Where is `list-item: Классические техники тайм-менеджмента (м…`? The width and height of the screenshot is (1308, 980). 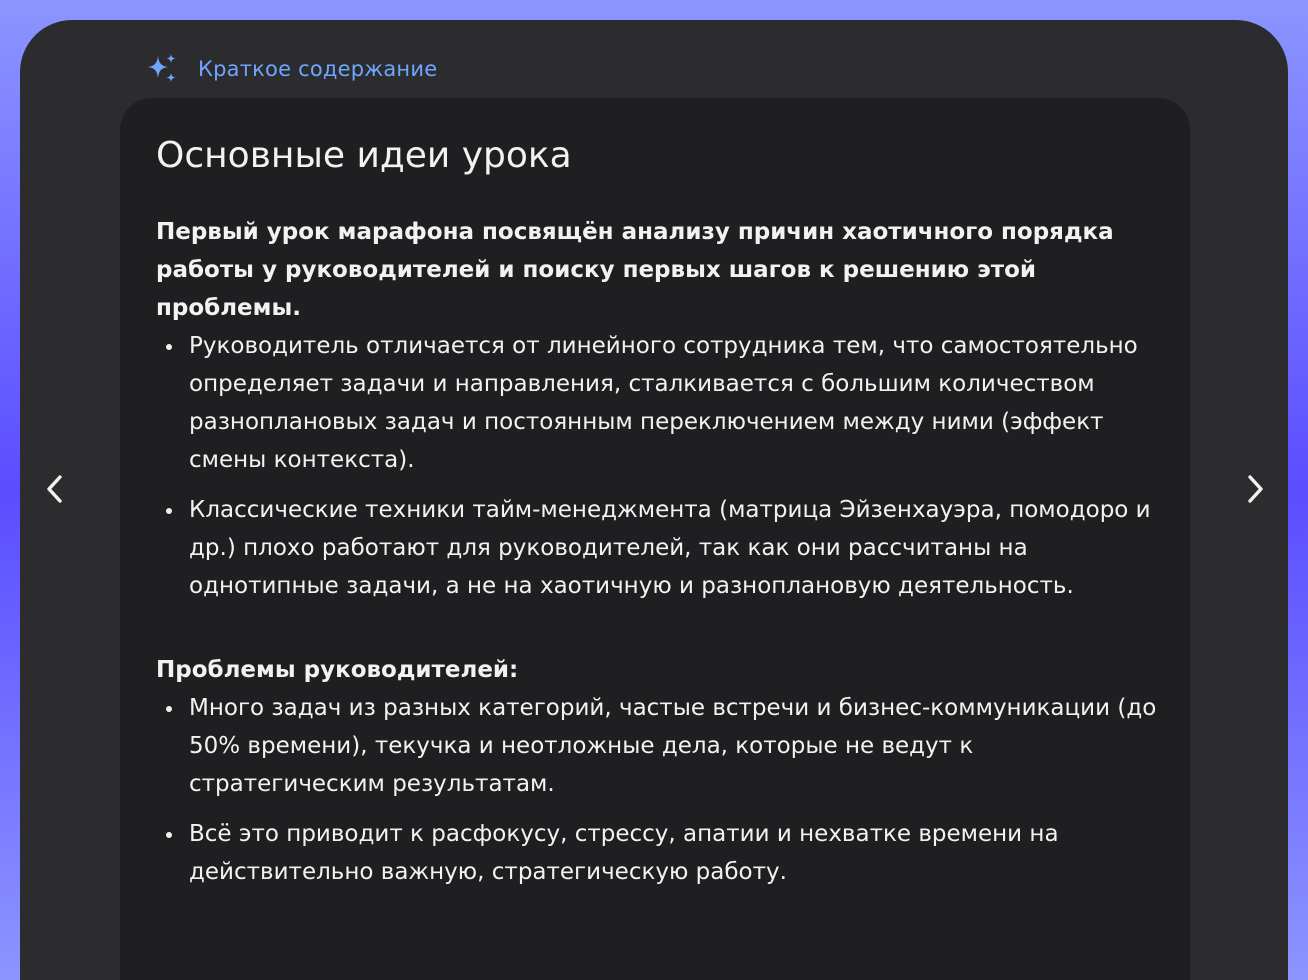 list-item: Классические техники тайм-менеджмента (м… is located at coordinates (661, 548).